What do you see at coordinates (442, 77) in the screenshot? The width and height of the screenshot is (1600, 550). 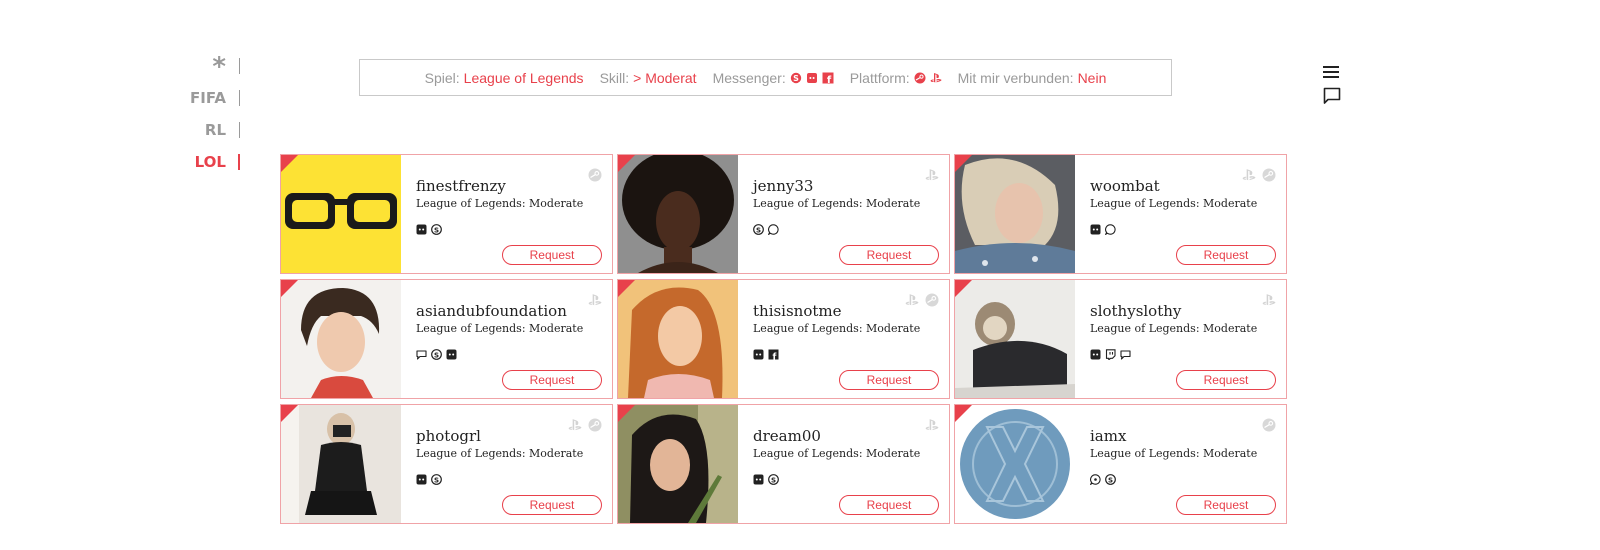 I see `filter-spiel-label: Spiel:` at bounding box center [442, 77].